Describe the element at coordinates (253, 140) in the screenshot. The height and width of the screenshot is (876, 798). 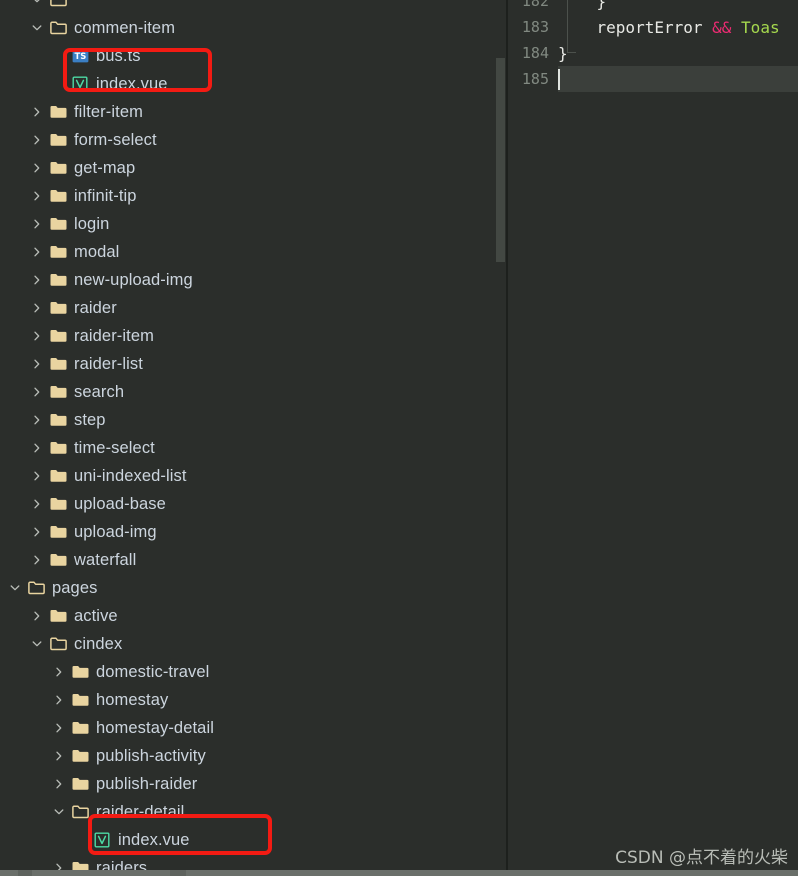
I see `tree-item-folder: form-select` at that location.